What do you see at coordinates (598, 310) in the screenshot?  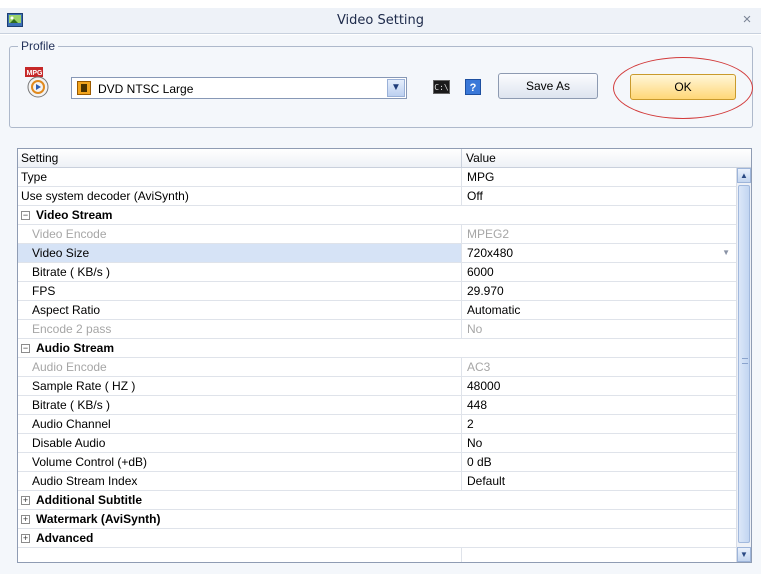 I see `value-cell: Automatic` at bounding box center [598, 310].